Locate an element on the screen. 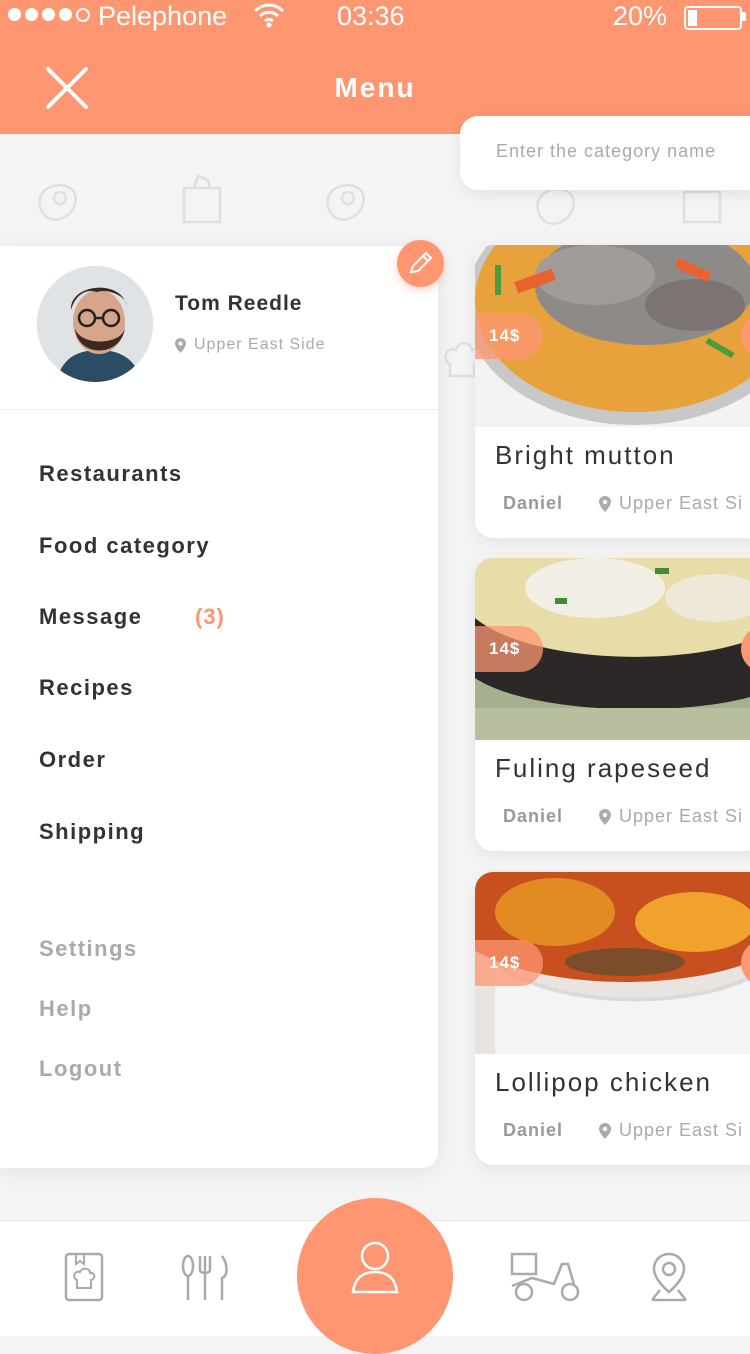 This screenshot has height=1354, width=750. menu-item-shipping: Shipping is located at coordinates (92, 832).